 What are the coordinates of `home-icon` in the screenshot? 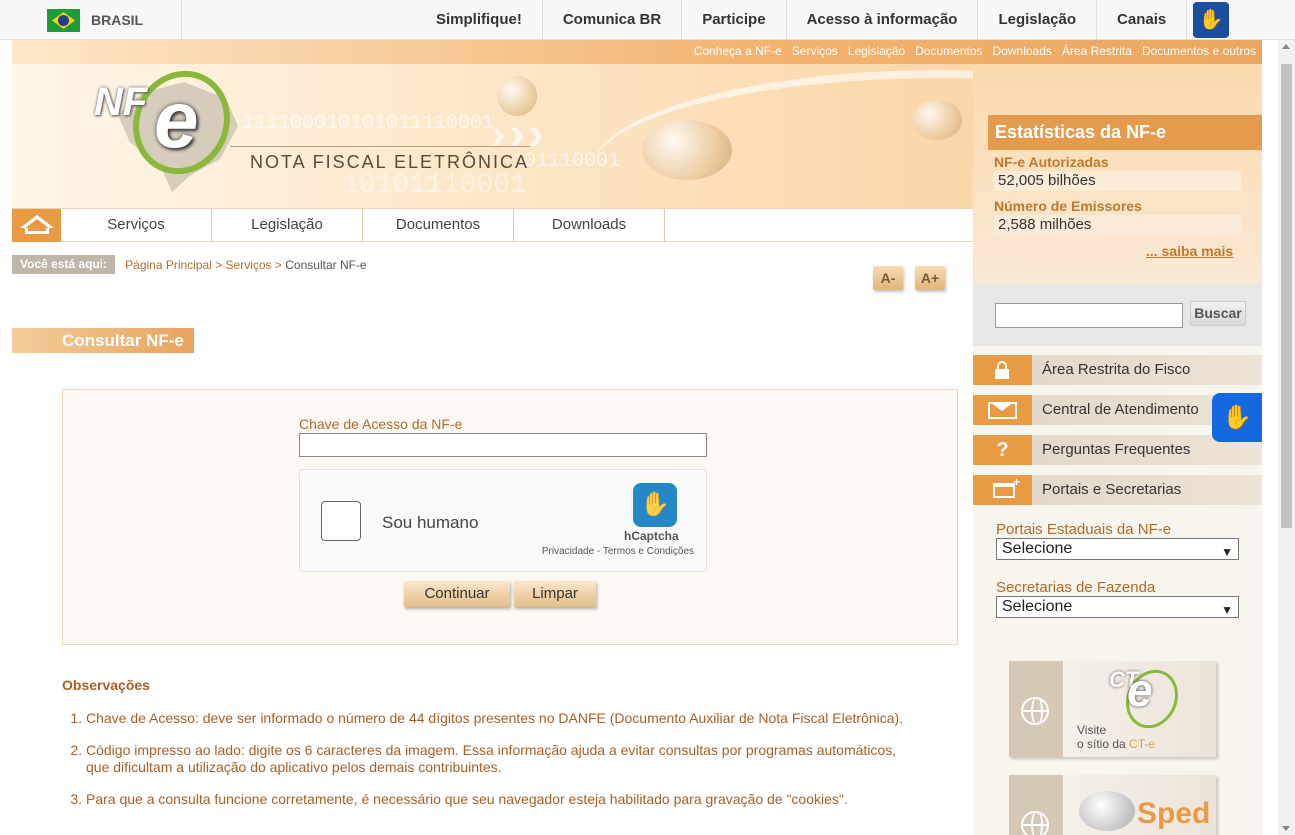 It's located at (36, 225).